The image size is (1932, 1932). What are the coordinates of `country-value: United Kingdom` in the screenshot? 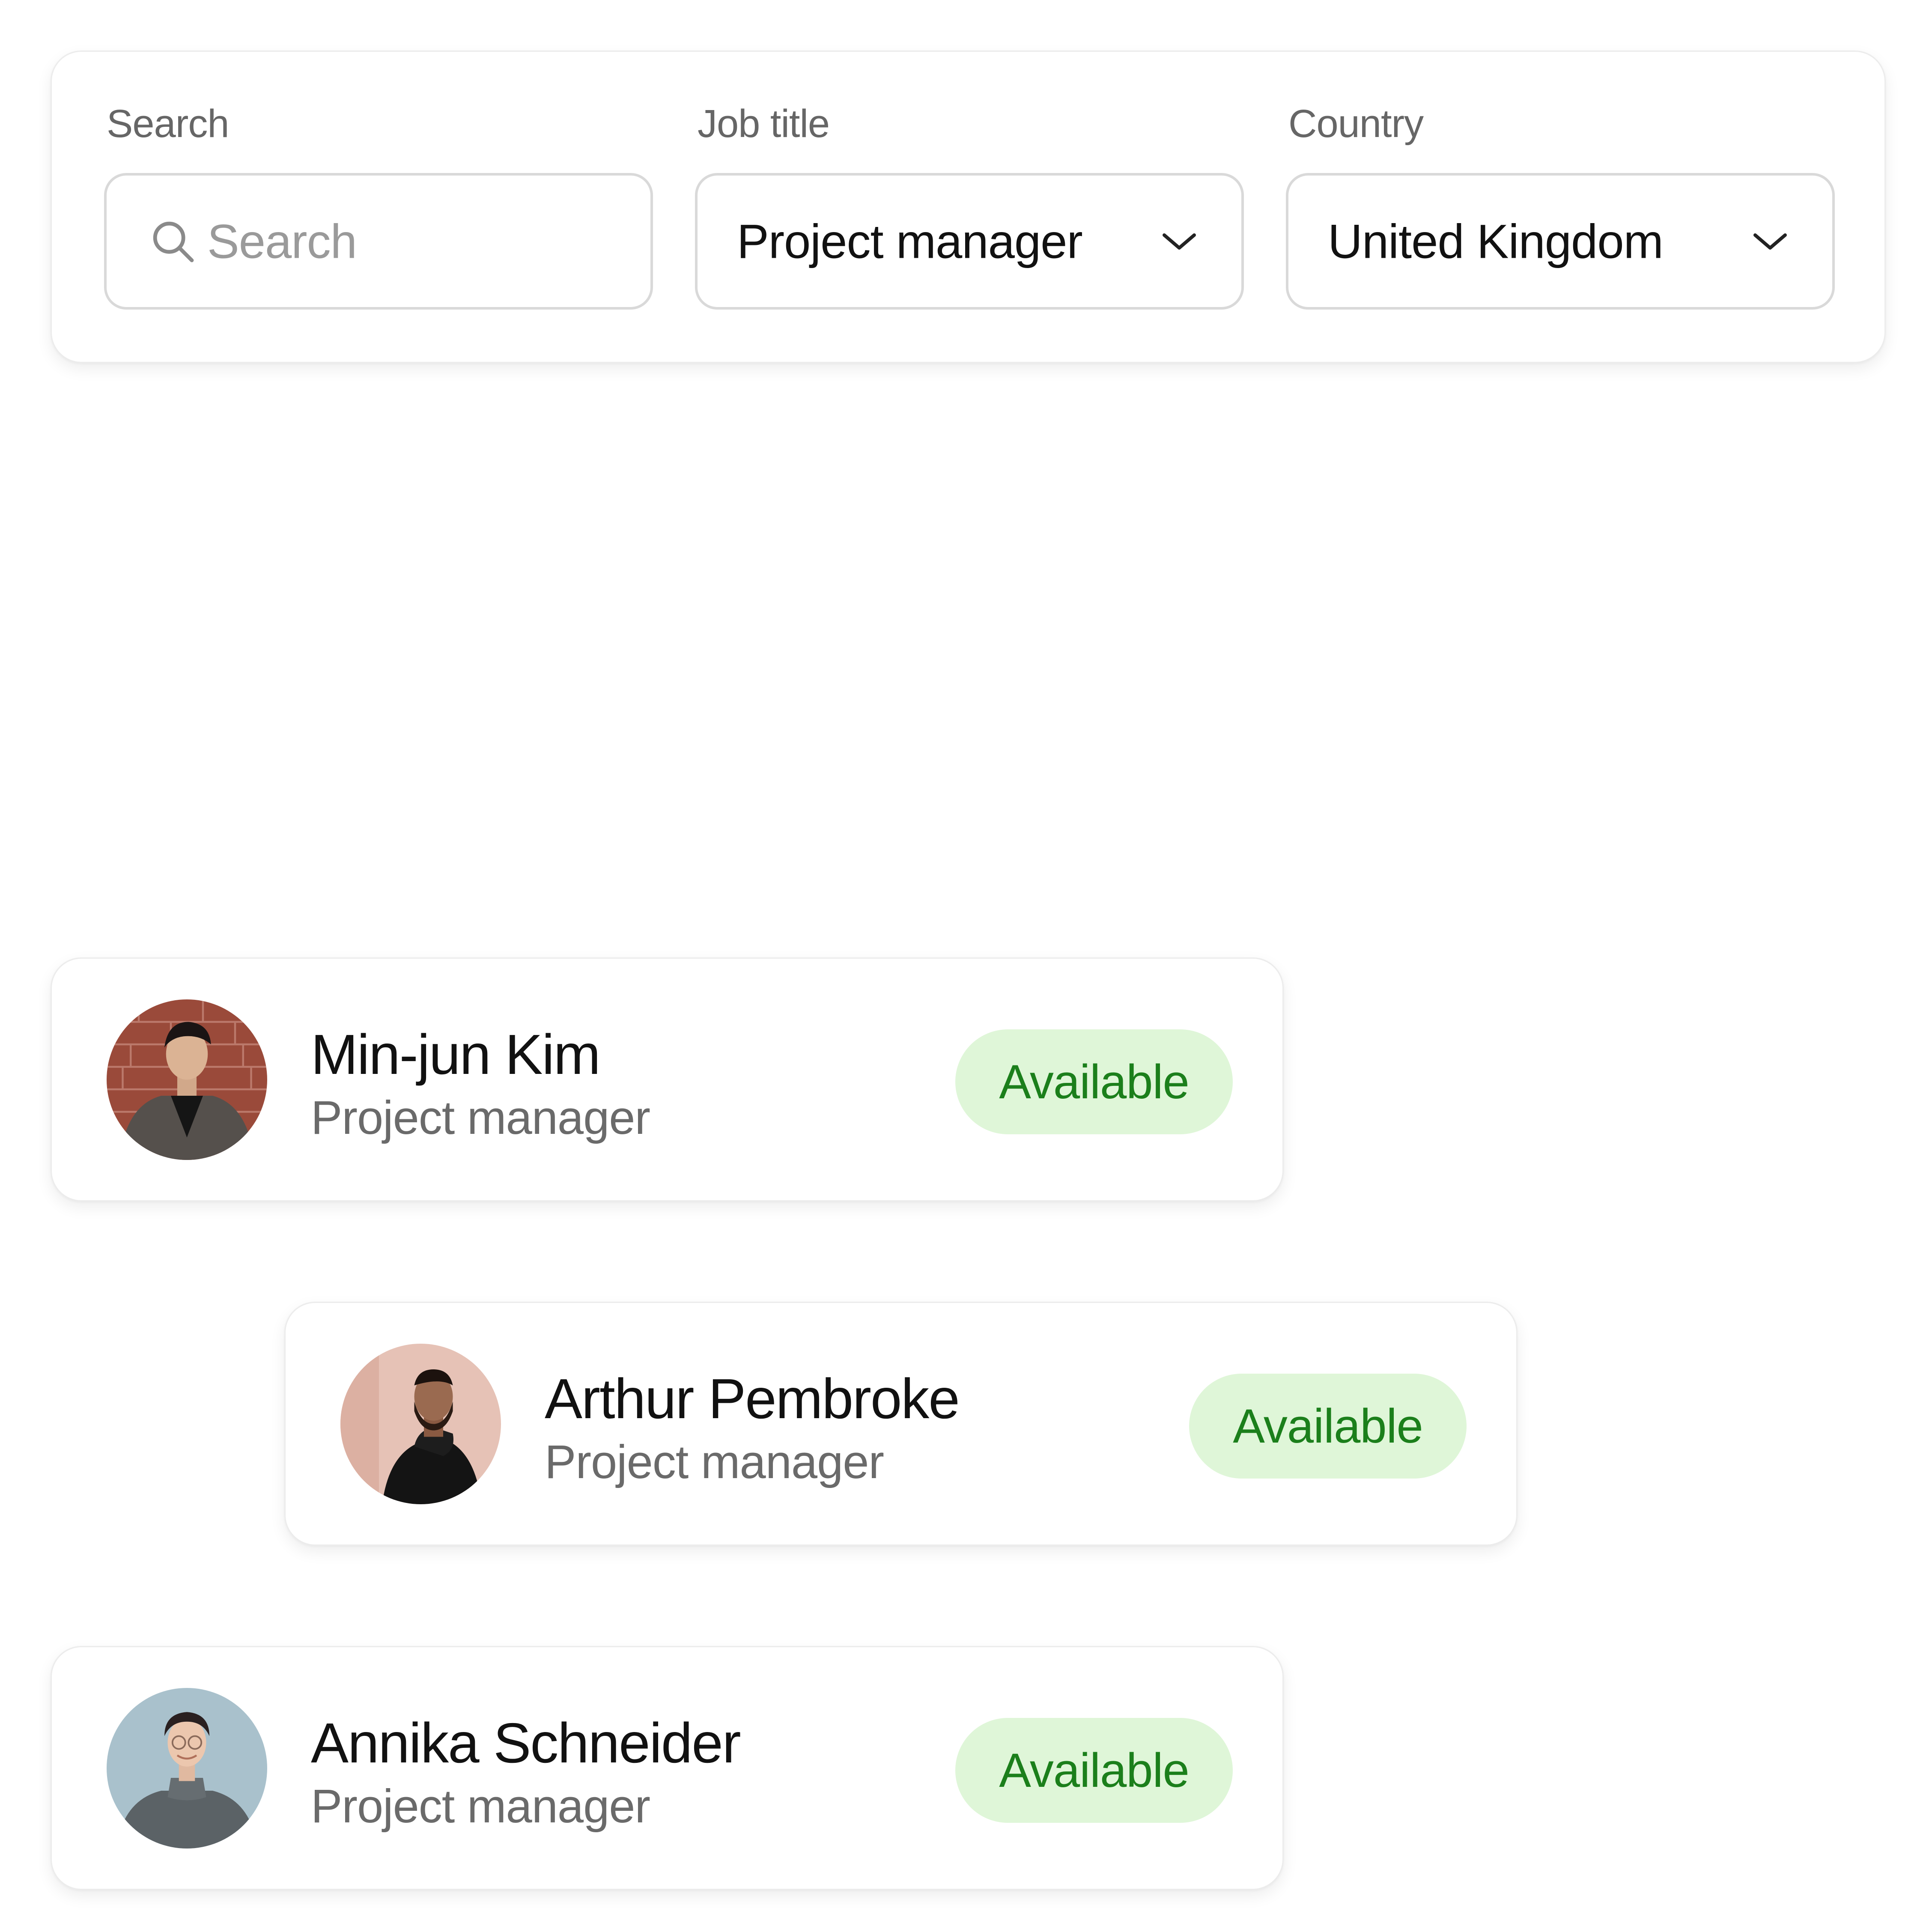 It's located at (1496, 241).